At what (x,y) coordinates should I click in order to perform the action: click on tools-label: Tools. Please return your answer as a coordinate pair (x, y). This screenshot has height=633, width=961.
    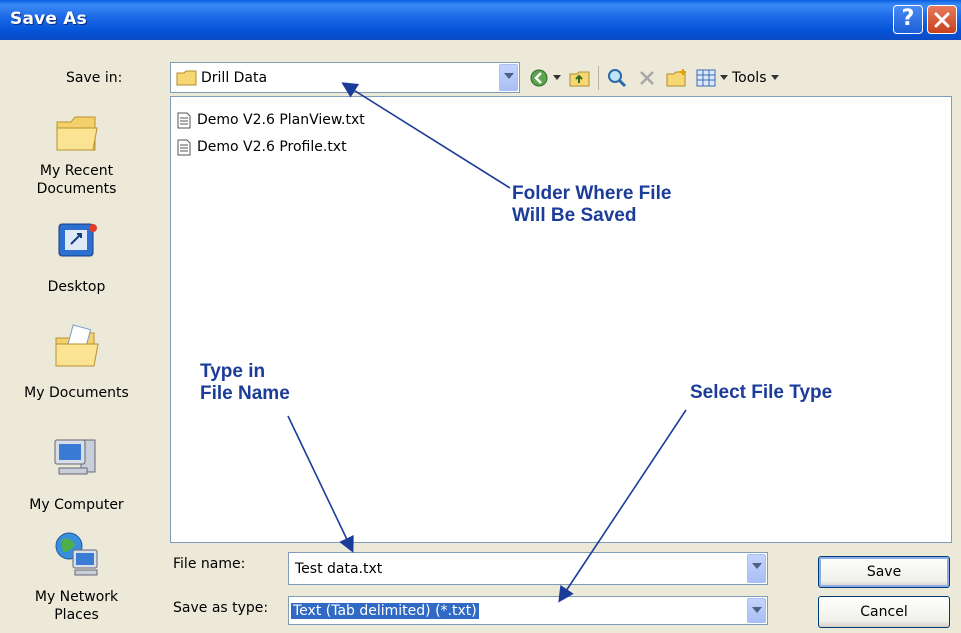
    Looking at the image, I should click on (749, 78).